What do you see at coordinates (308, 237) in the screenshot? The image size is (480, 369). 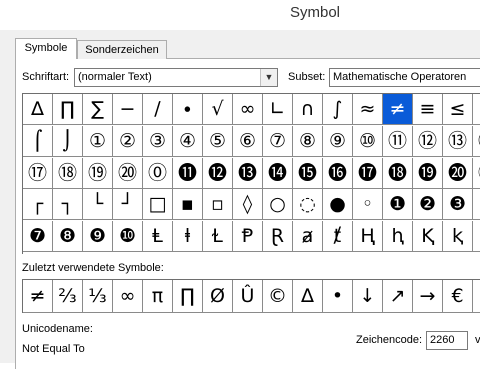 I see `symbol-cell: ⱥ` at bounding box center [308, 237].